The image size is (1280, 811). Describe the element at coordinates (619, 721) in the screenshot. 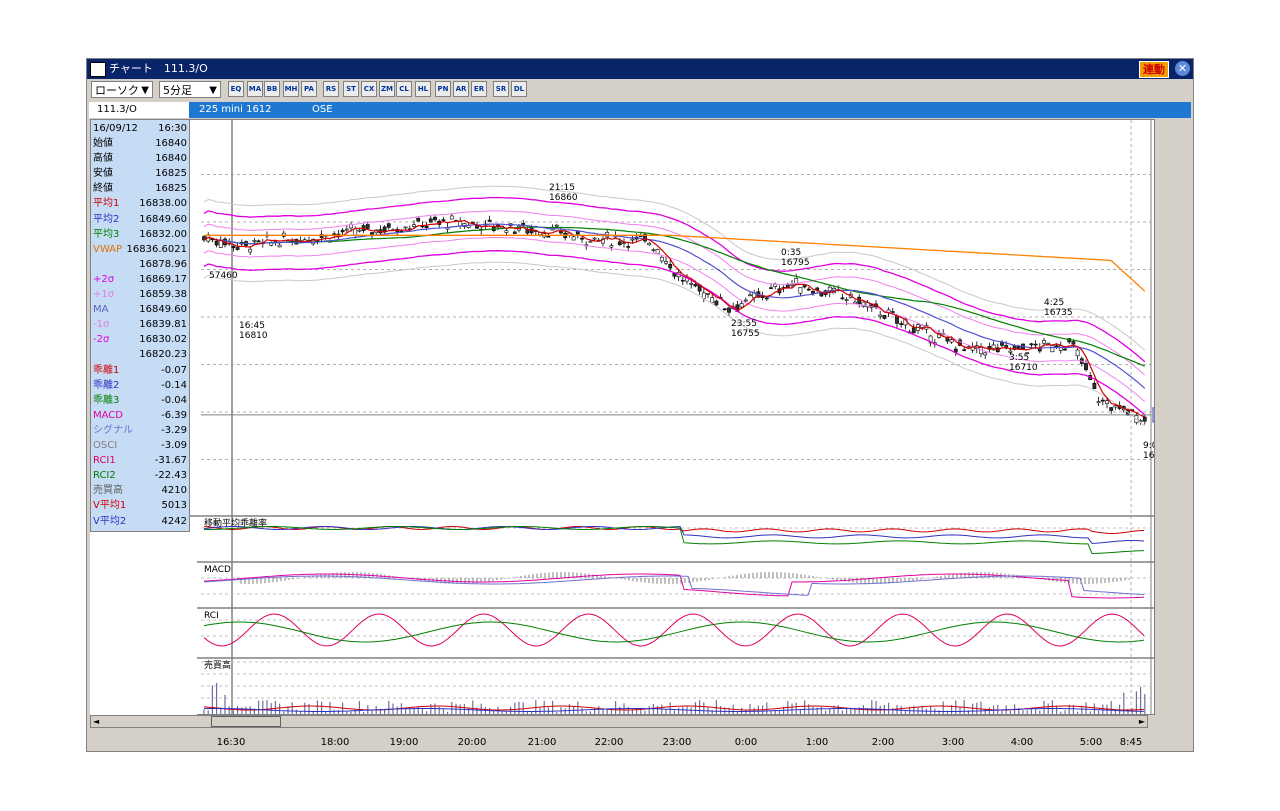

I see `horizontal-scrollbar: ◄ ►` at that location.